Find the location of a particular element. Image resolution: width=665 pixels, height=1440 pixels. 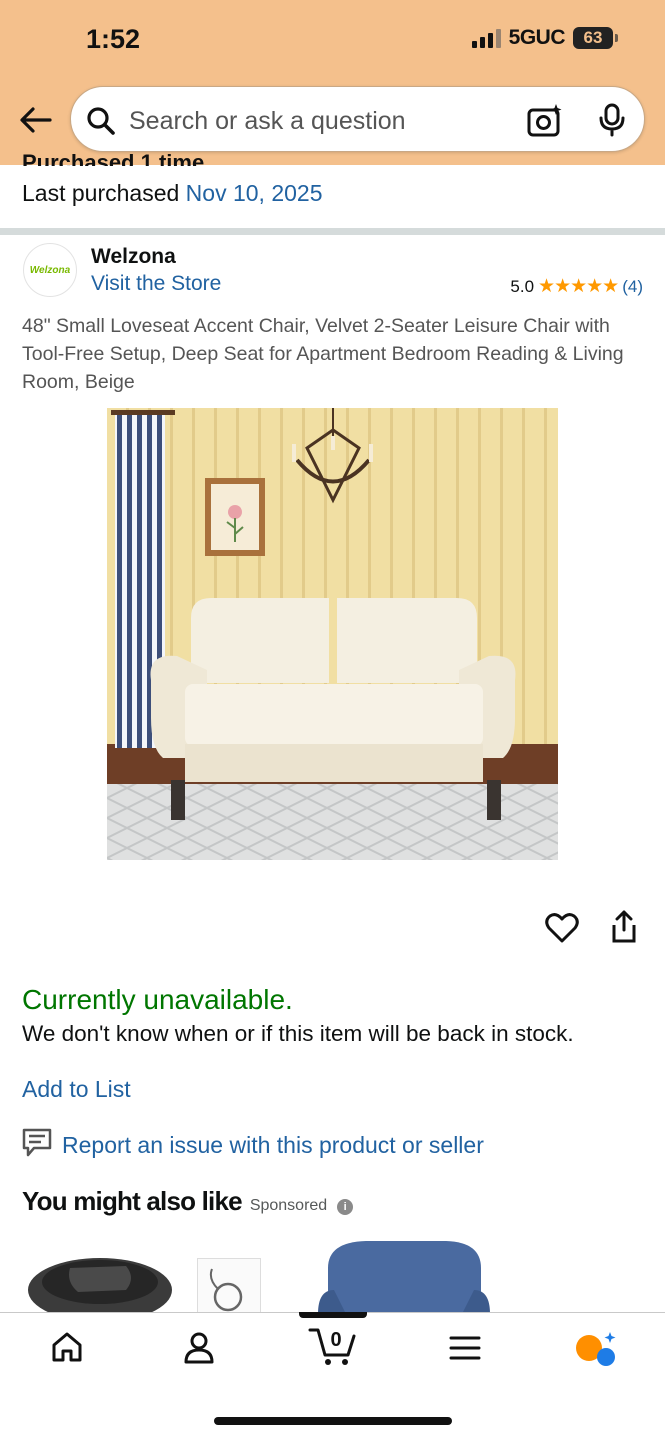

last-purchased-text: Last purchased Nov 10, 2025 is located at coordinates (172, 193).